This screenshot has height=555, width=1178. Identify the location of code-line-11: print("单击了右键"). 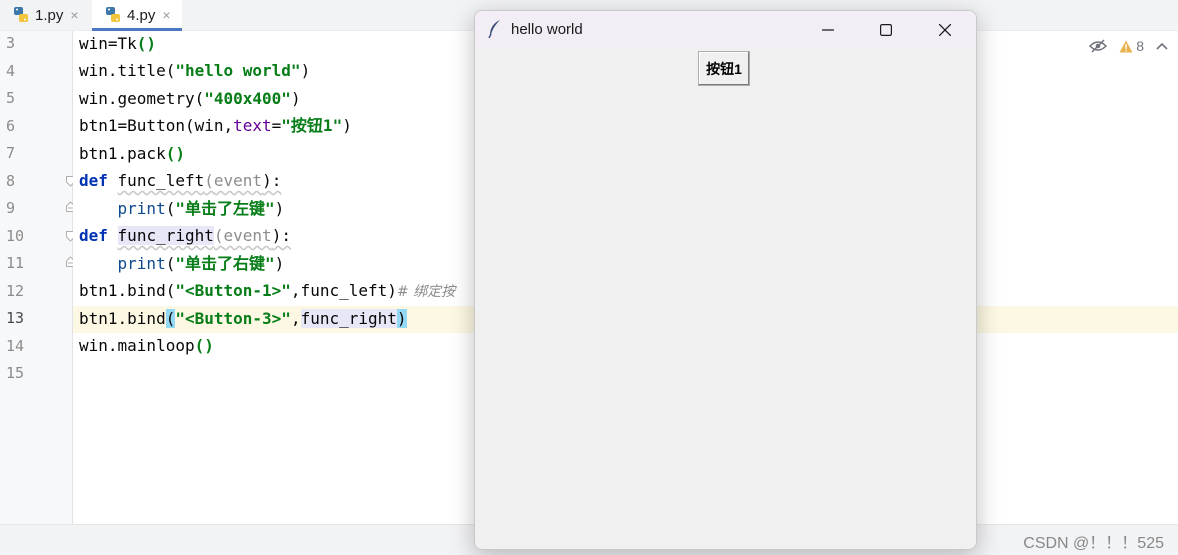
(201, 263).